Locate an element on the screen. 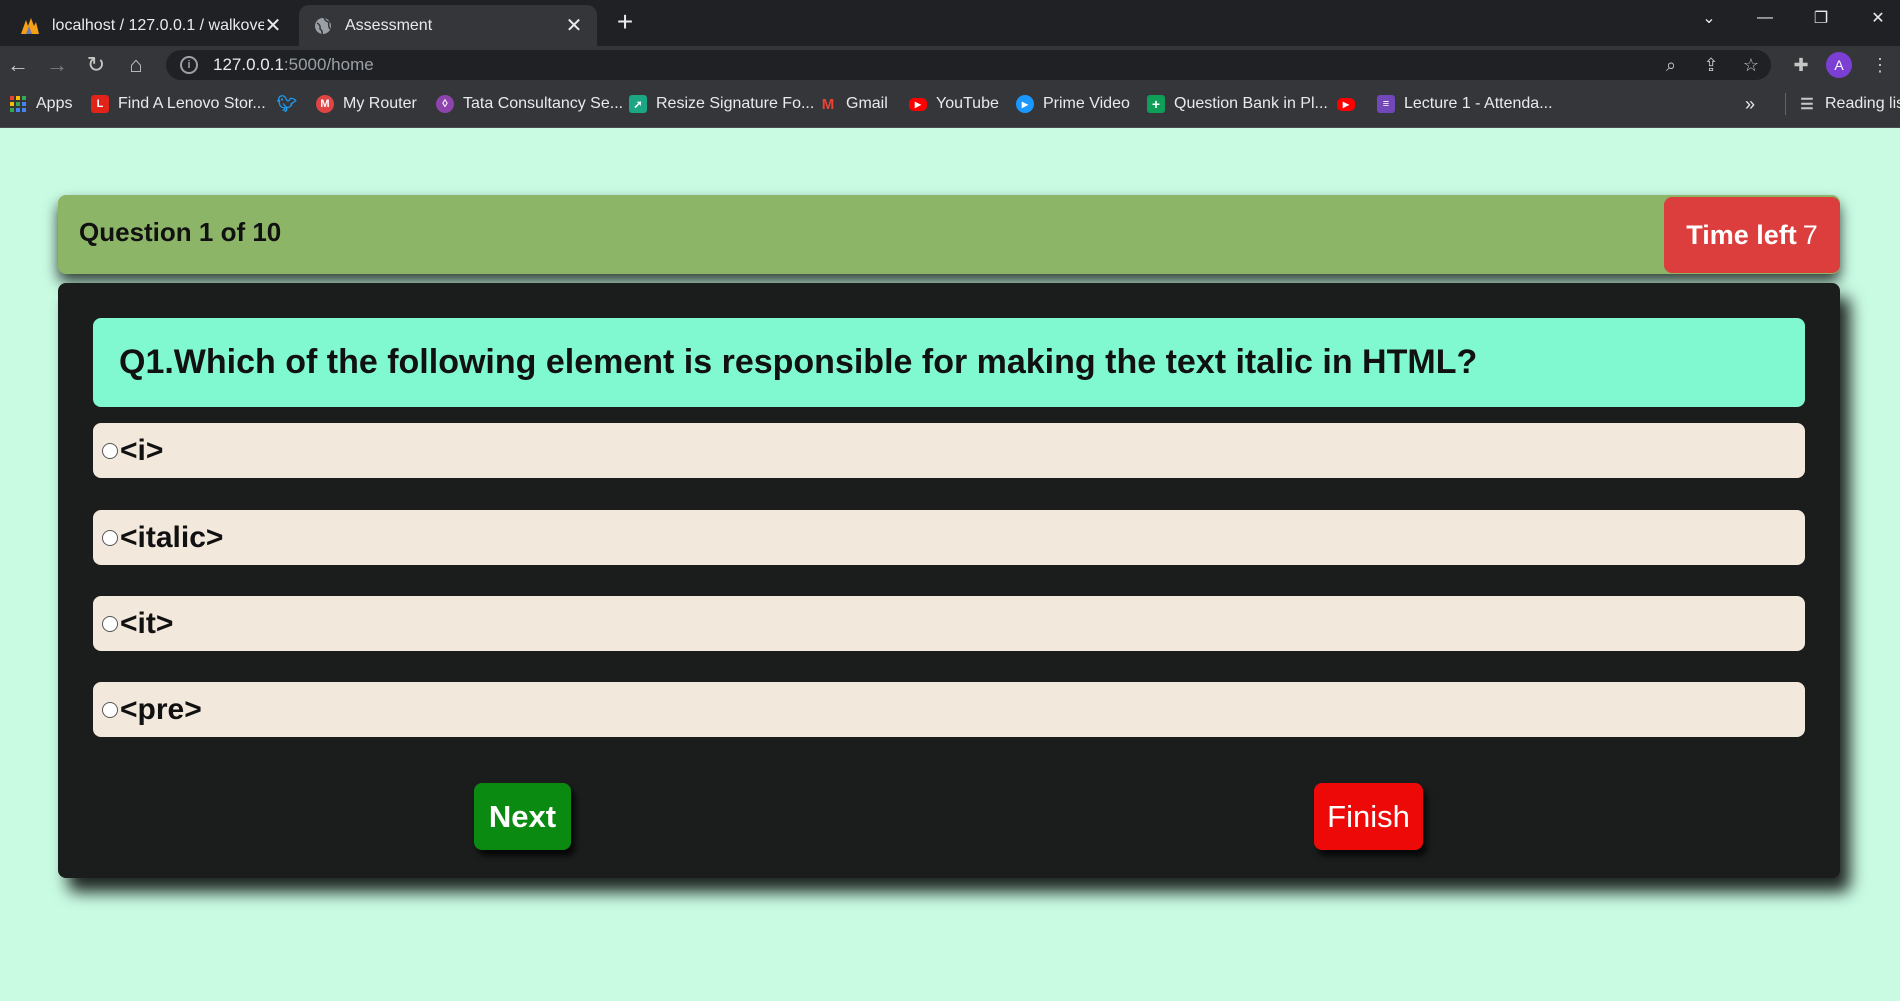 This screenshot has width=1900, height=1001. bookmark-label: Apps is located at coordinates (54, 103).